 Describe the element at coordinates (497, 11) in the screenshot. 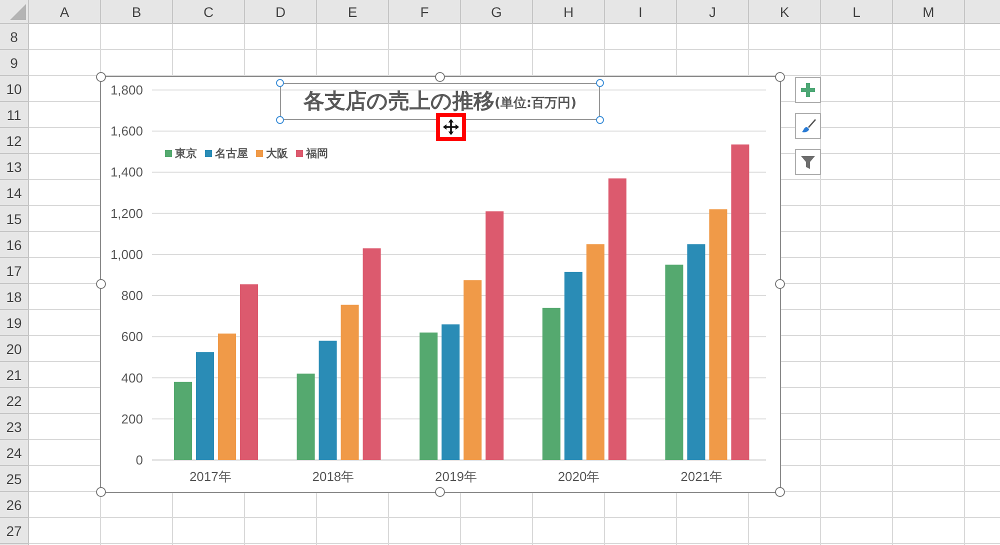

I see `column-header: G` at that location.